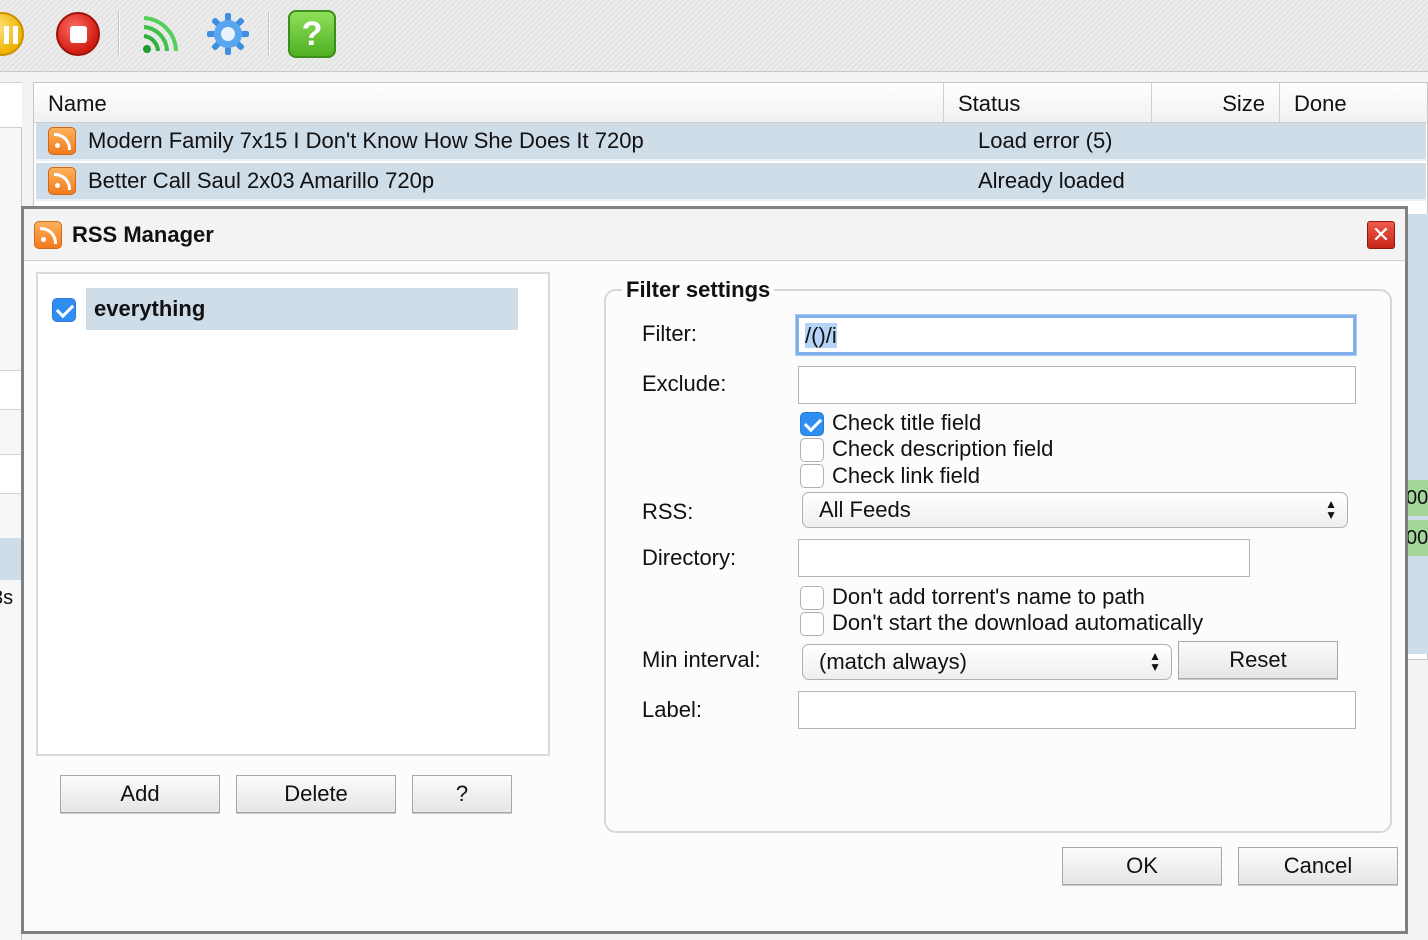 This screenshot has width=1428, height=940. Describe the element at coordinates (812, 476) in the screenshot. I see `check-link-checkbox` at that location.